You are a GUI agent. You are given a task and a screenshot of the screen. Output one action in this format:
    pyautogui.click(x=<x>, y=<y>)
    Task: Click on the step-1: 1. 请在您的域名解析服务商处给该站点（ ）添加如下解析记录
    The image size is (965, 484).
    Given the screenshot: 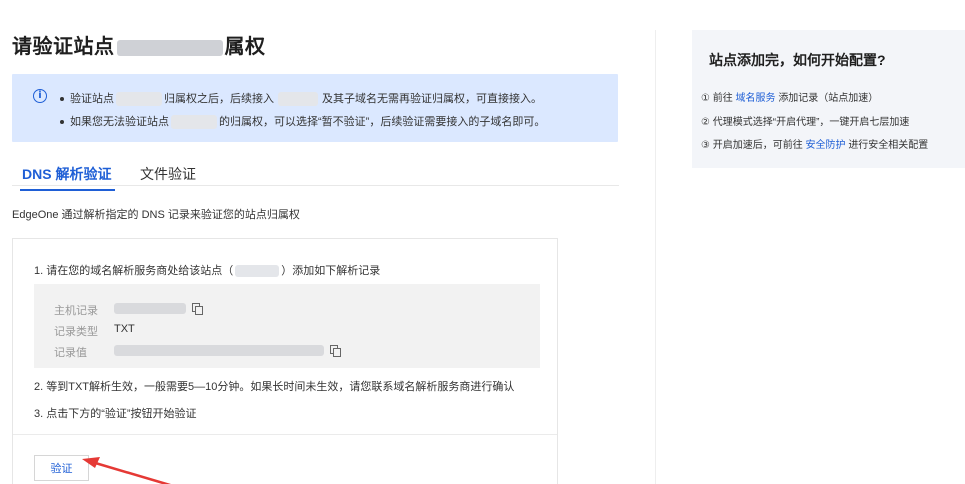 What is the action you would take?
    pyautogui.click(x=207, y=270)
    